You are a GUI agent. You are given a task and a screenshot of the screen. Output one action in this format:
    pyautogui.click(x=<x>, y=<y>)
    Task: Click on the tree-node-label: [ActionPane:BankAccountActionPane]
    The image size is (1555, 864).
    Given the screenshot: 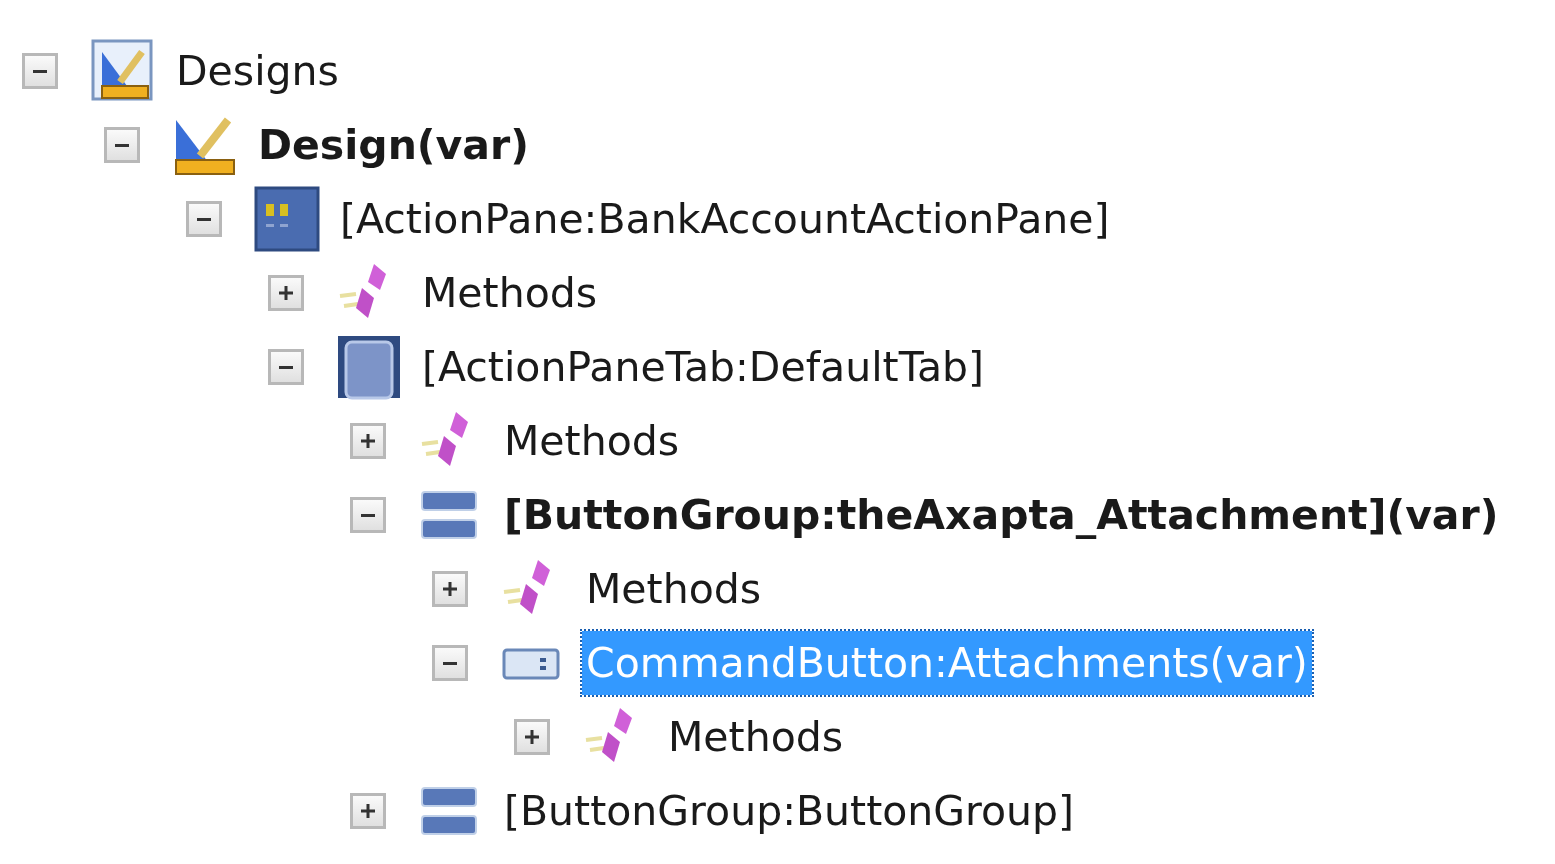 What is the action you would take?
    pyautogui.click(x=725, y=219)
    